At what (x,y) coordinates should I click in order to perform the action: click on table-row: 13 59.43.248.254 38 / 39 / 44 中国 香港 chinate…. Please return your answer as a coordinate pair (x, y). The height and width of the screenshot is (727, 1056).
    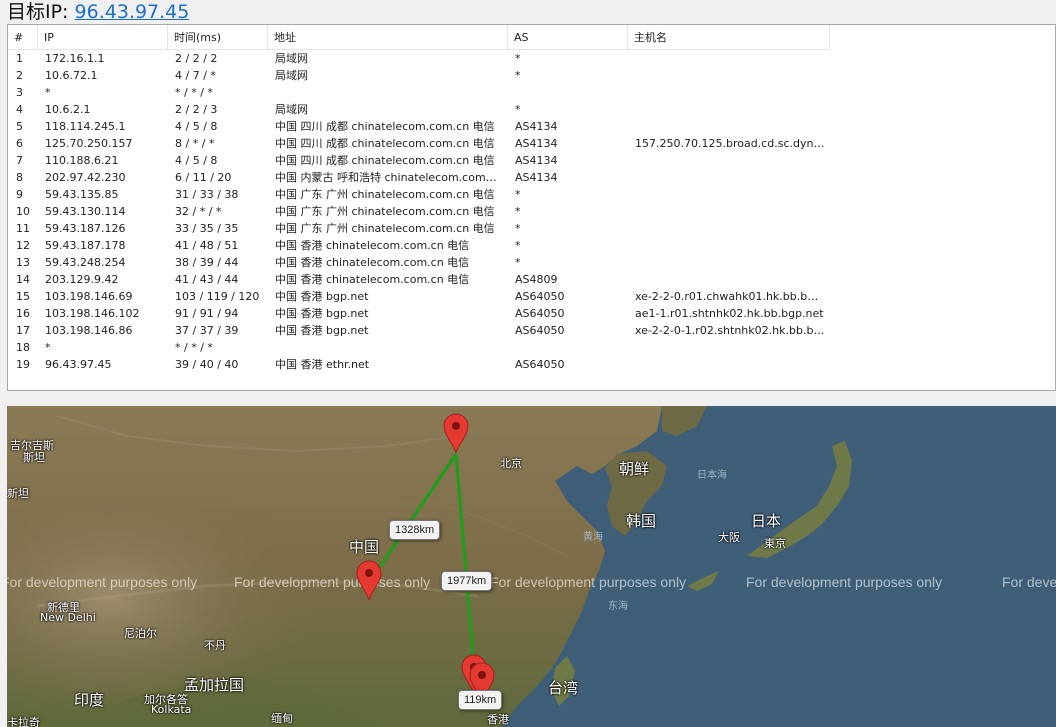
    Looking at the image, I should click on (531, 262).